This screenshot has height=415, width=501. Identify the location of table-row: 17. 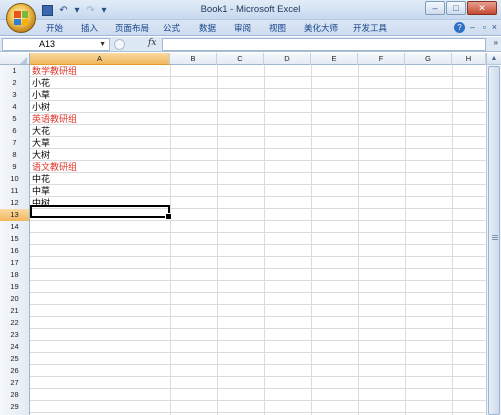
(243, 263).